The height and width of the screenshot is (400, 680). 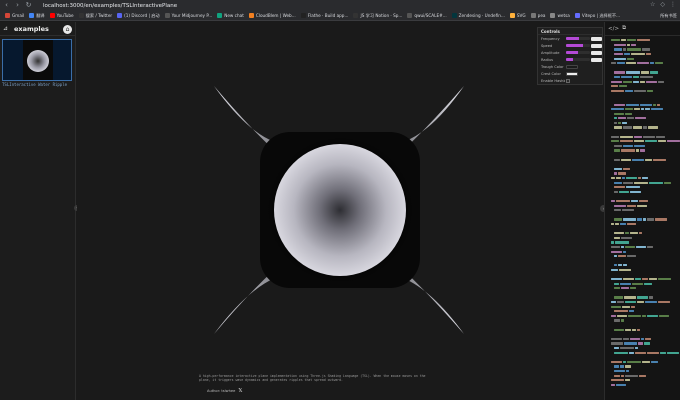 I want to click on control-checkbox, so click(x=568, y=80).